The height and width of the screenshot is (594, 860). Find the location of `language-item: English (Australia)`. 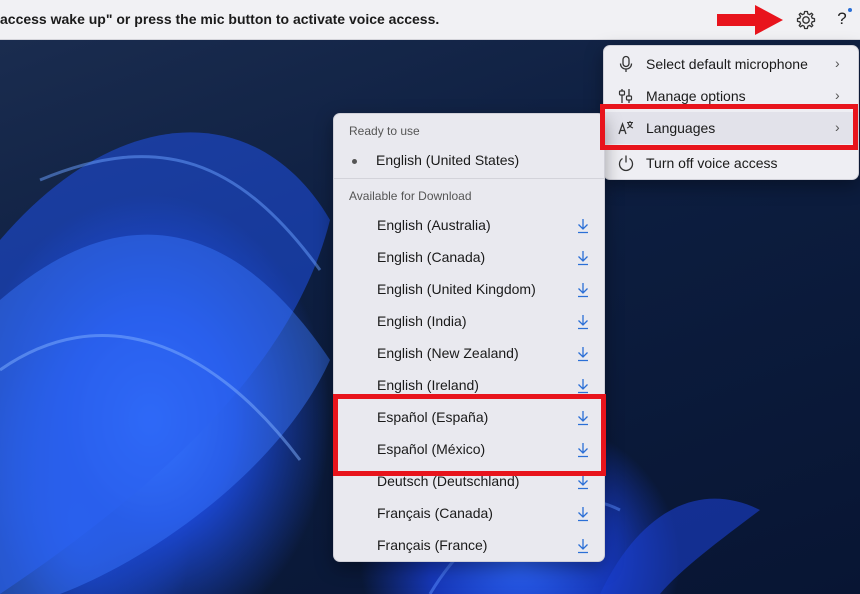

language-item: English (Australia) is located at coordinates (469, 226).